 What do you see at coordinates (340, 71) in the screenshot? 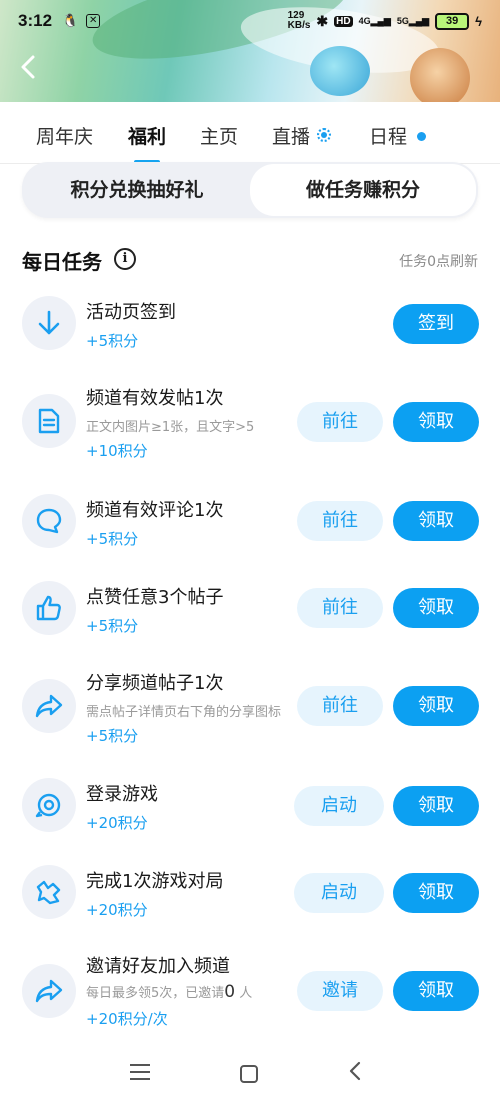
I see `mascot-illustration` at bounding box center [340, 71].